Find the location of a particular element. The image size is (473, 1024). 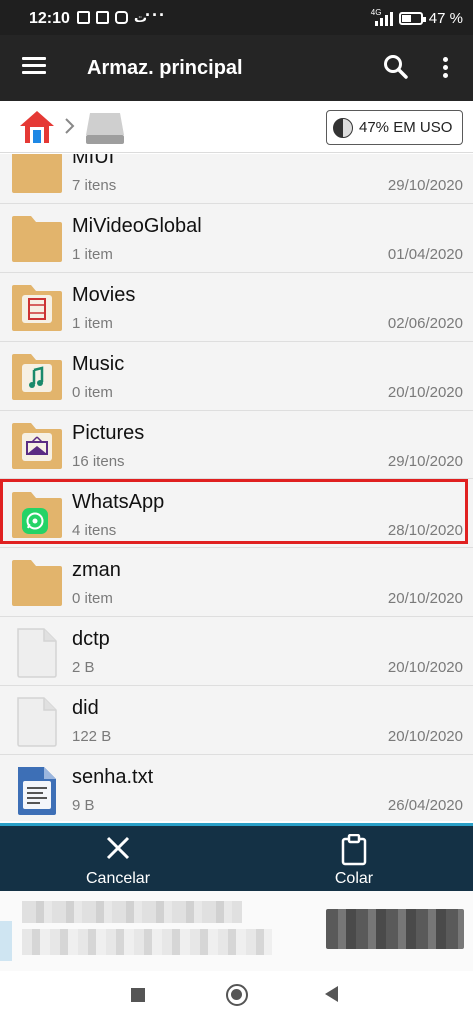

file-row: Music 0 item 20/10/2020 is located at coordinates (236, 376).